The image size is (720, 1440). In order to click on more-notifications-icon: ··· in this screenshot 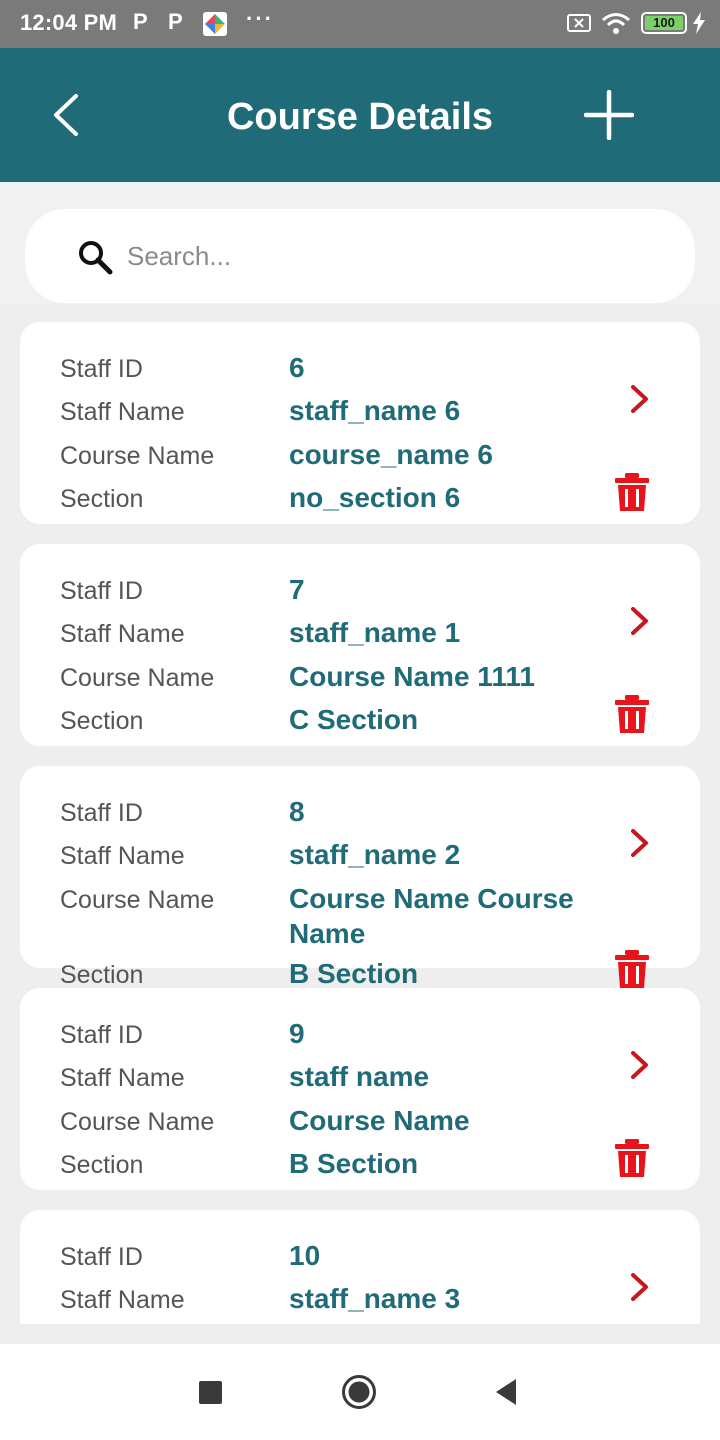, I will do `click(260, 18)`.